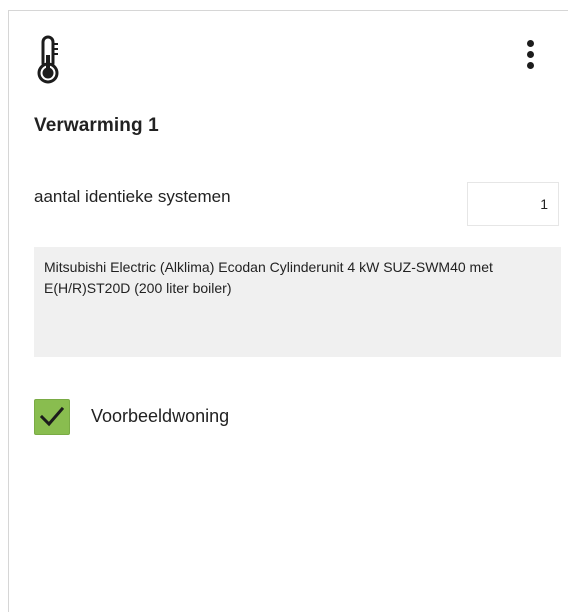 Image resolution: width=569 pixels, height=612 pixels. What do you see at coordinates (48, 59) in the screenshot?
I see `thermometer-icon` at bounding box center [48, 59].